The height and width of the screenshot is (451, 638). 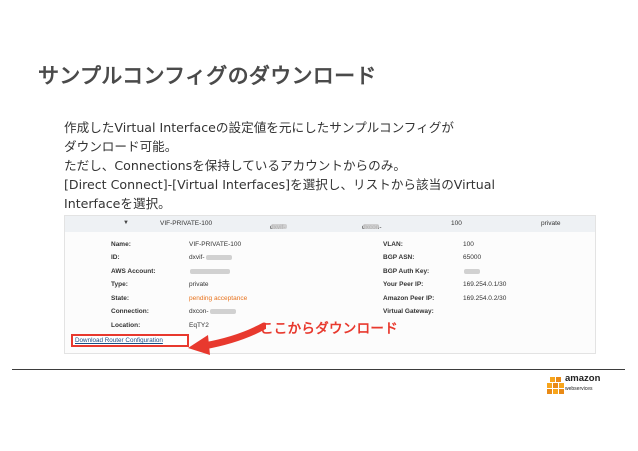 I want to click on row-type: private, so click(x=551, y=223).